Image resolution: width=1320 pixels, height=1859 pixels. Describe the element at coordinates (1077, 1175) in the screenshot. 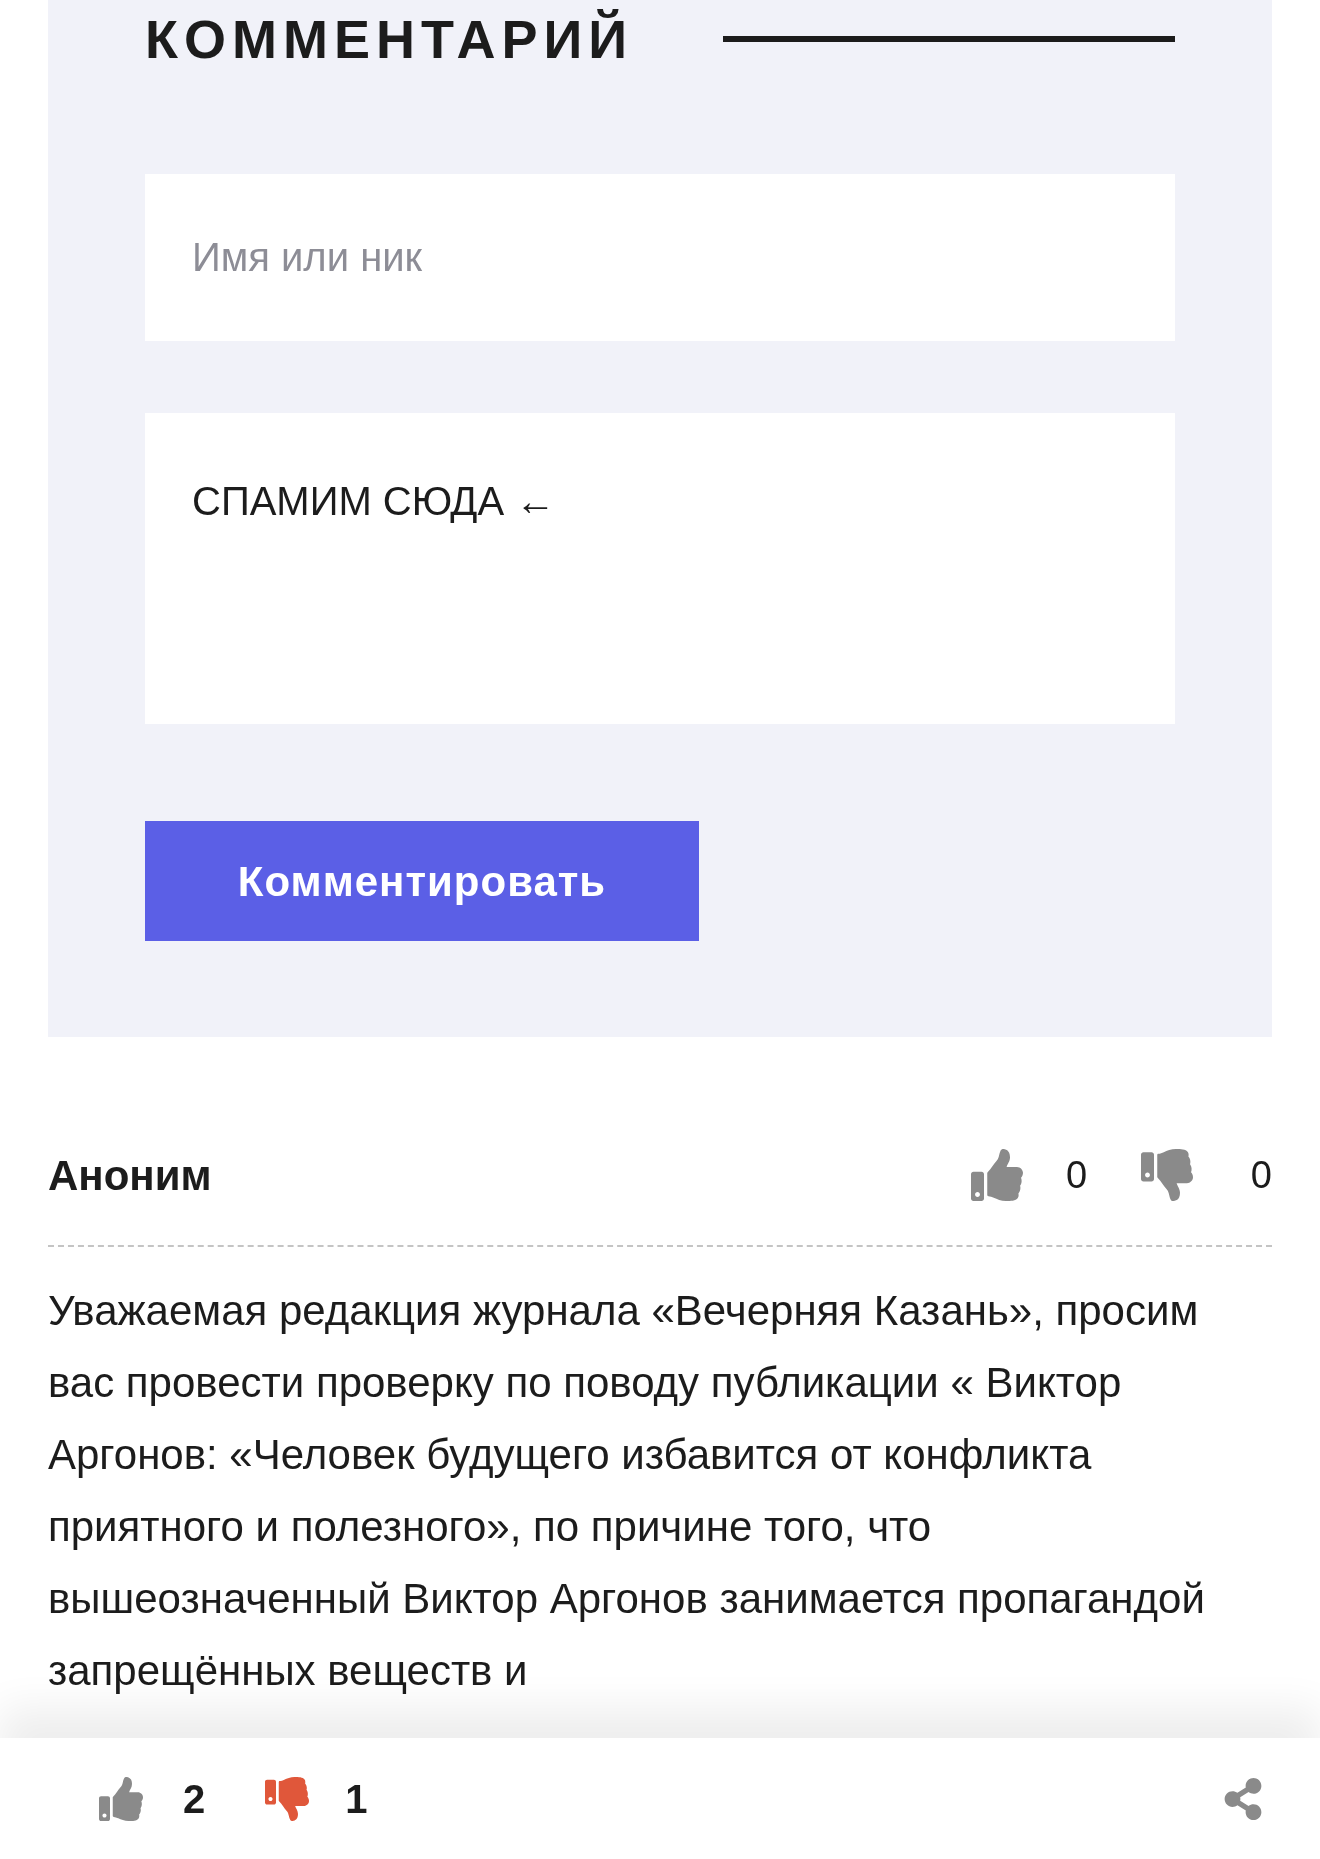

I see `like-count: 0` at that location.